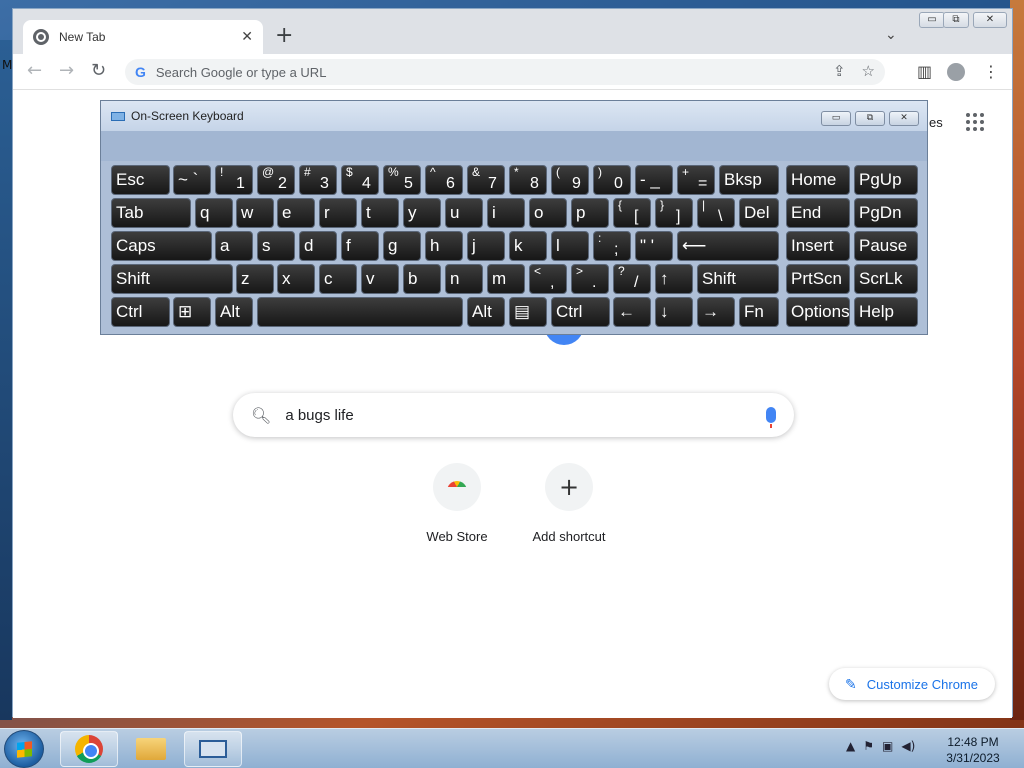 The height and width of the screenshot is (768, 1024). What do you see at coordinates (850, 746) in the screenshot?
I see `show-hidden-icons-icon: ▲` at bounding box center [850, 746].